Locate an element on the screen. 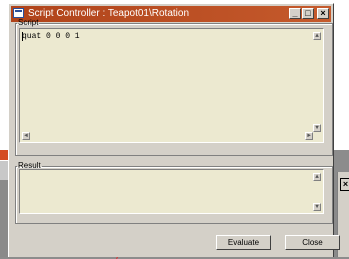  script-group-label: Script is located at coordinates (28, 22).